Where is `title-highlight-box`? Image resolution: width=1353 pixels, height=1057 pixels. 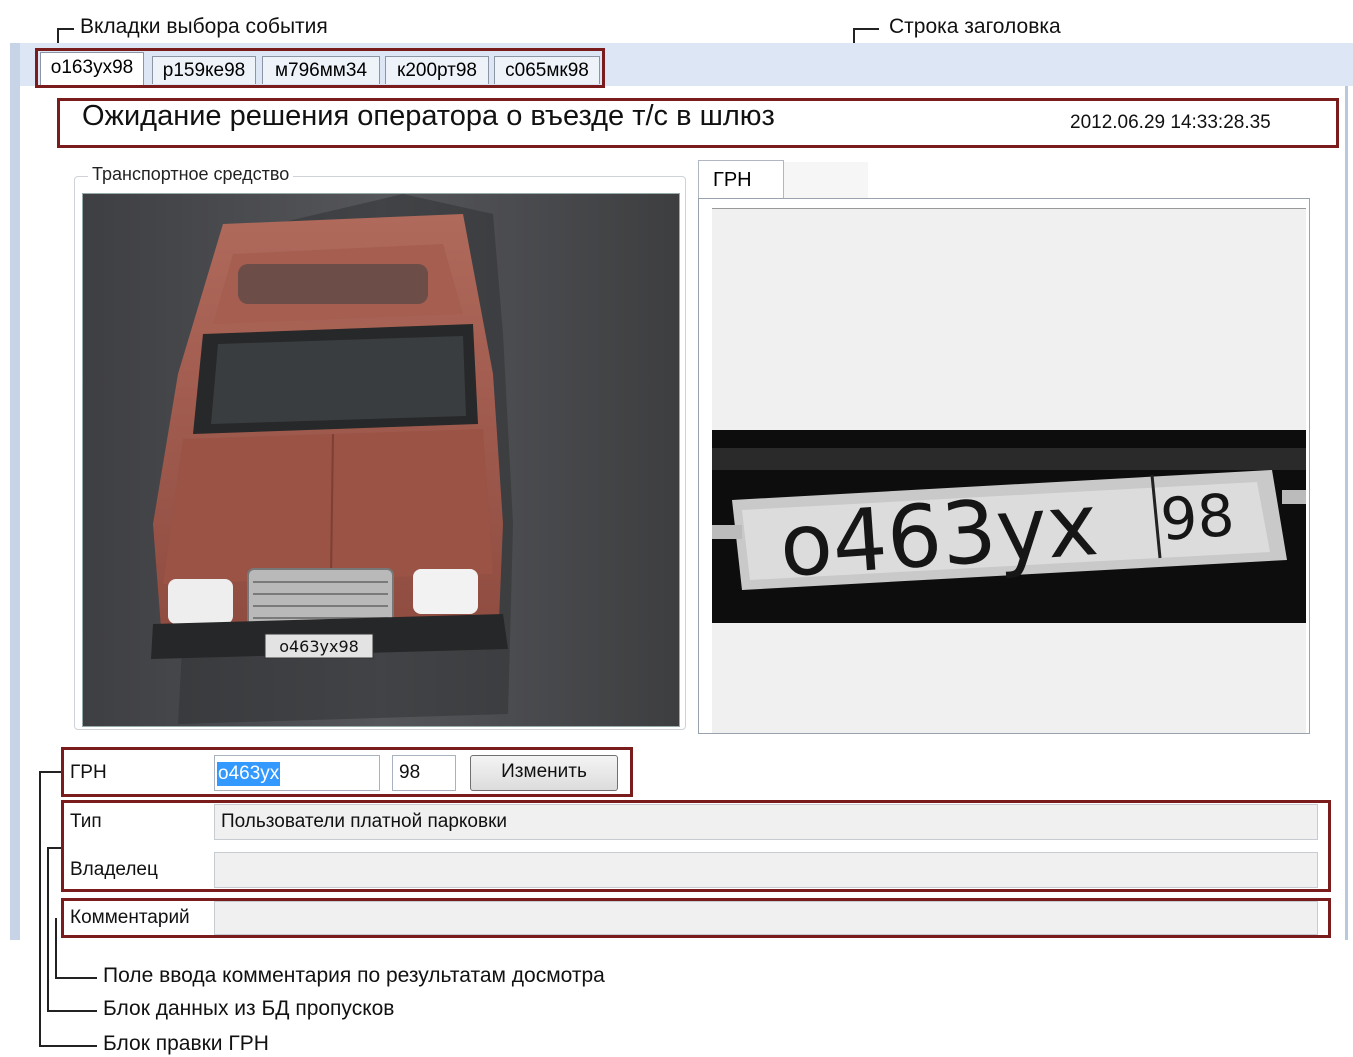 title-highlight-box is located at coordinates (698, 123).